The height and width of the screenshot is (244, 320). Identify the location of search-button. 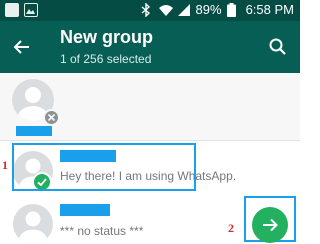
(278, 47).